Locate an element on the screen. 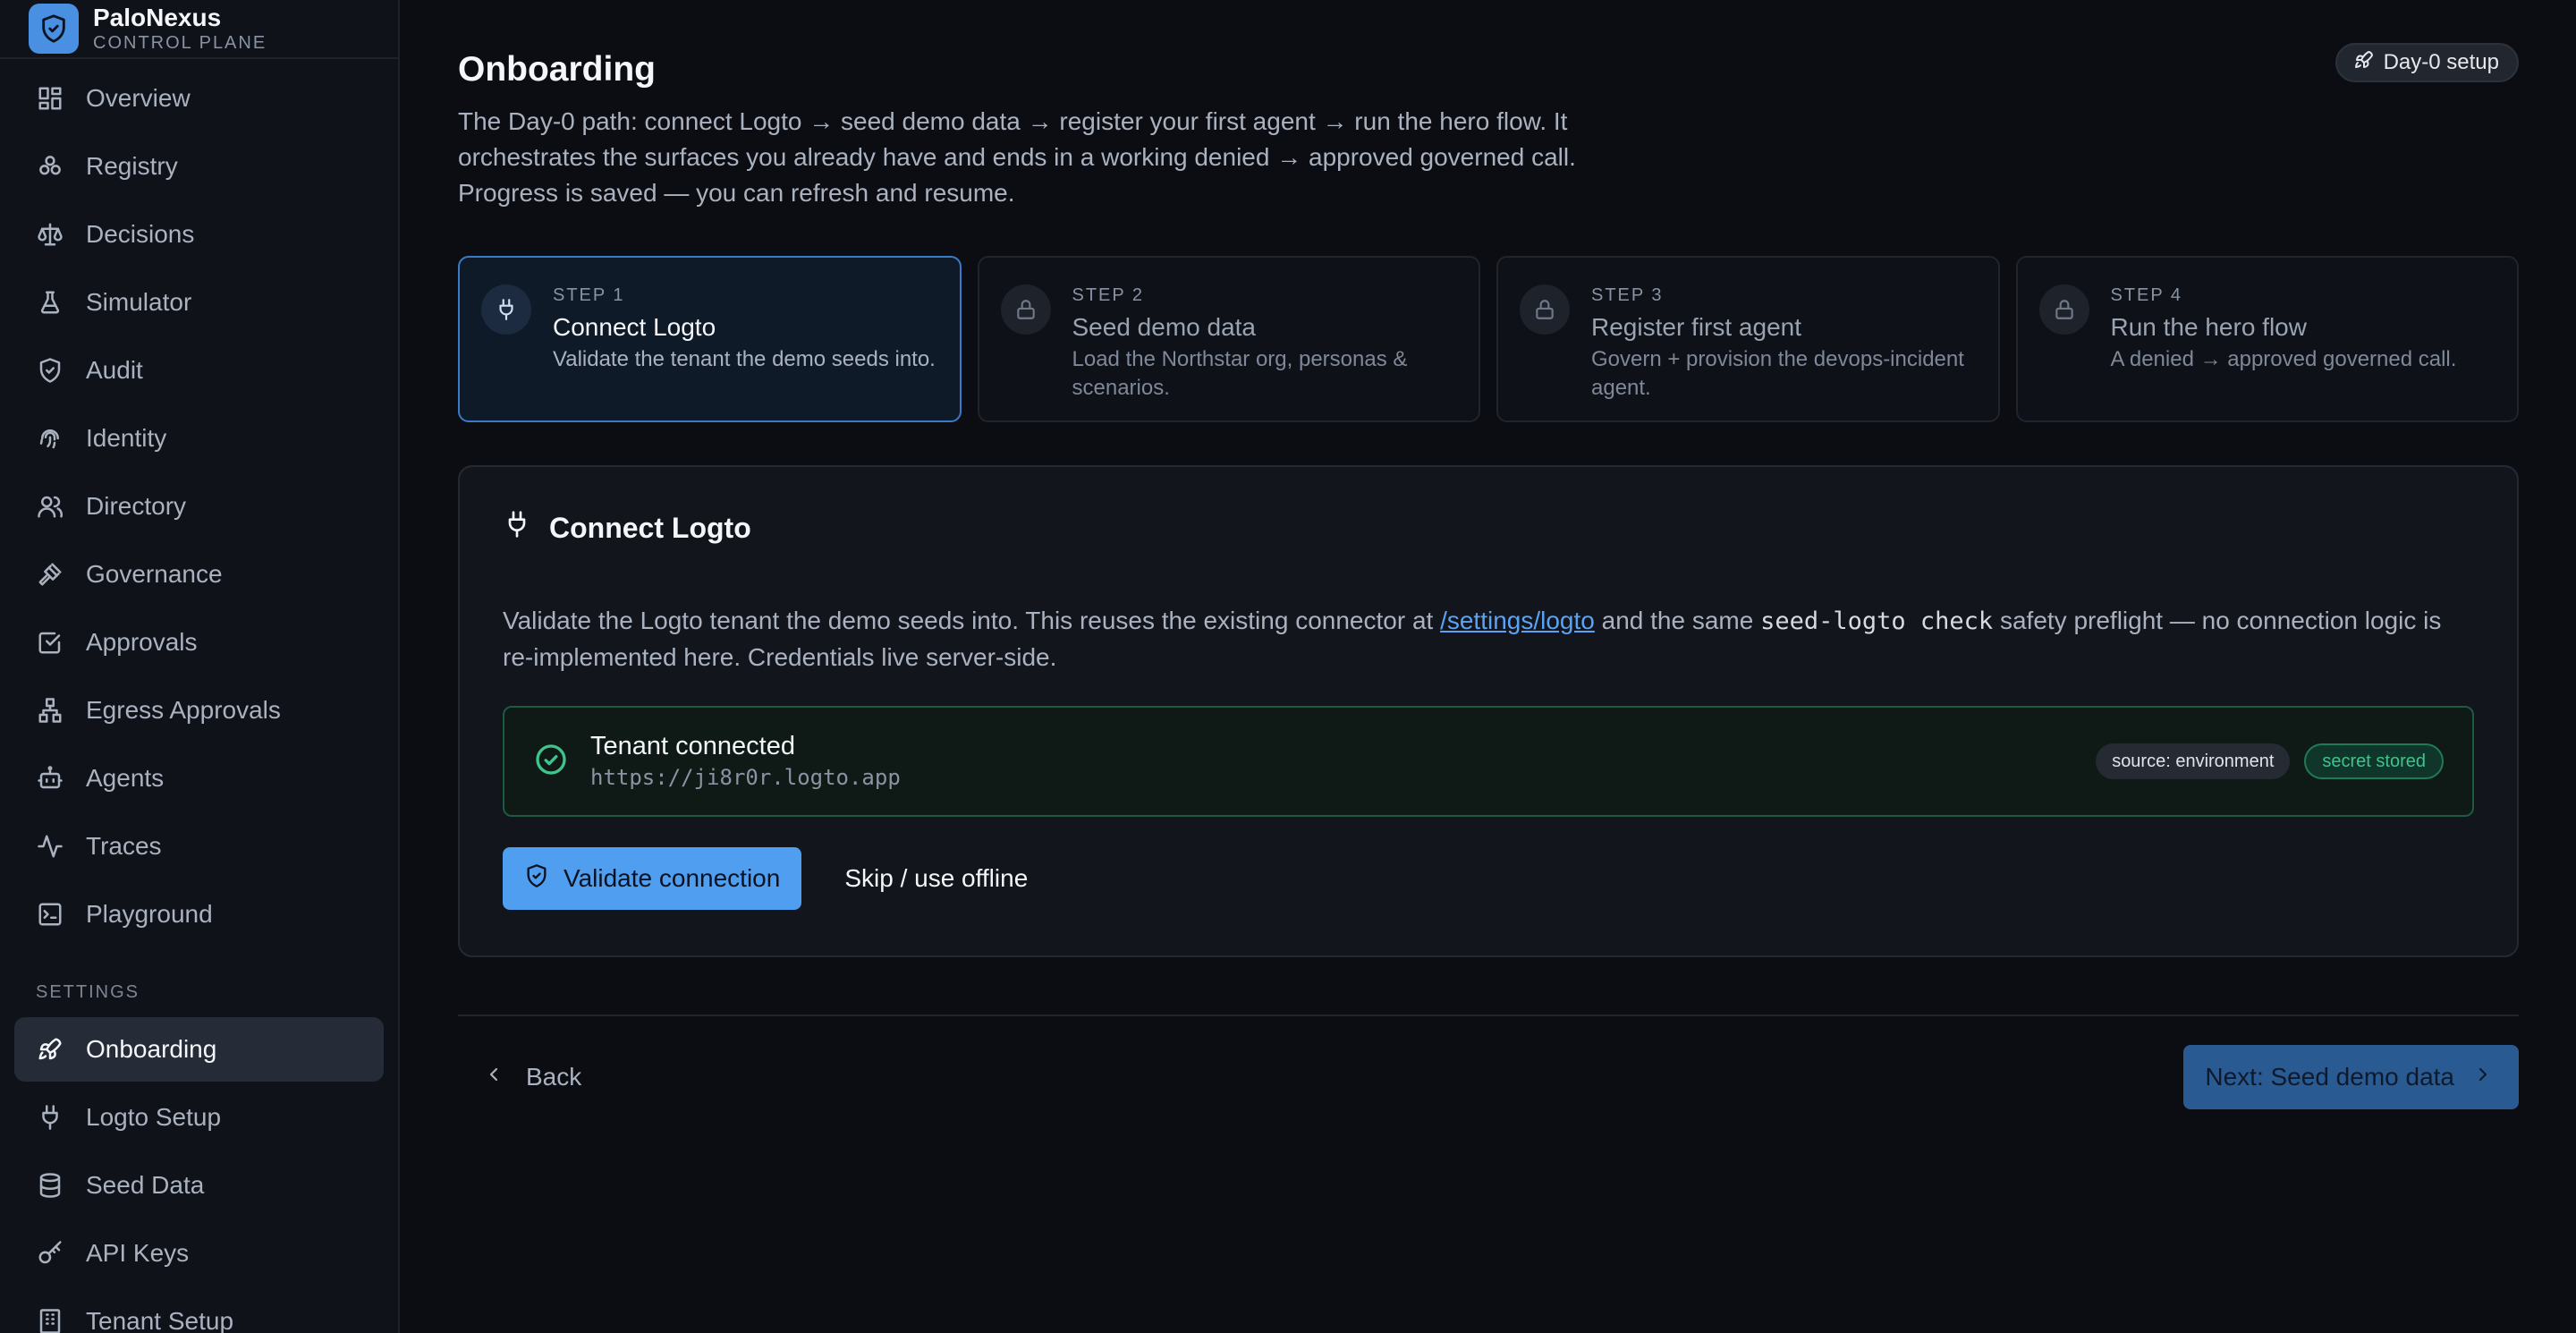  chevron-left-icon is located at coordinates (493, 1077).